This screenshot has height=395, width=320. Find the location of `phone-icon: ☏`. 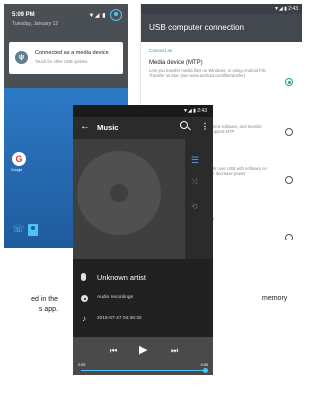

phone-icon: ☏ is located at coordinates (18, 230).